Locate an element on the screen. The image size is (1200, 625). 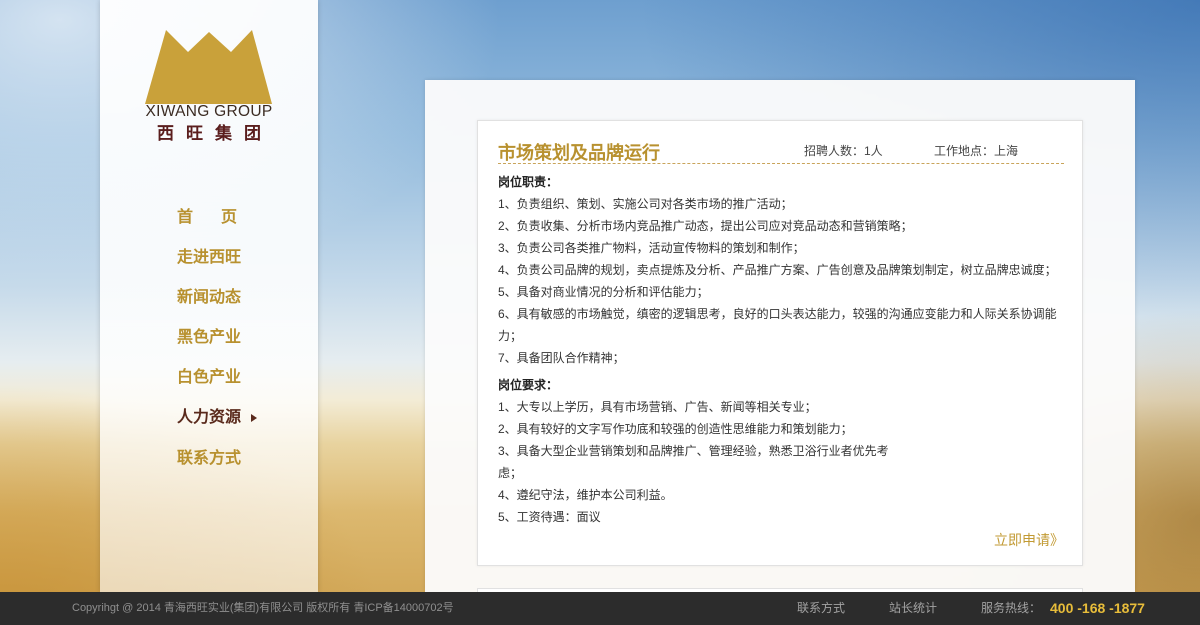
job-headcount: 招聘人数：1人 is located at coordinates (843, 151).